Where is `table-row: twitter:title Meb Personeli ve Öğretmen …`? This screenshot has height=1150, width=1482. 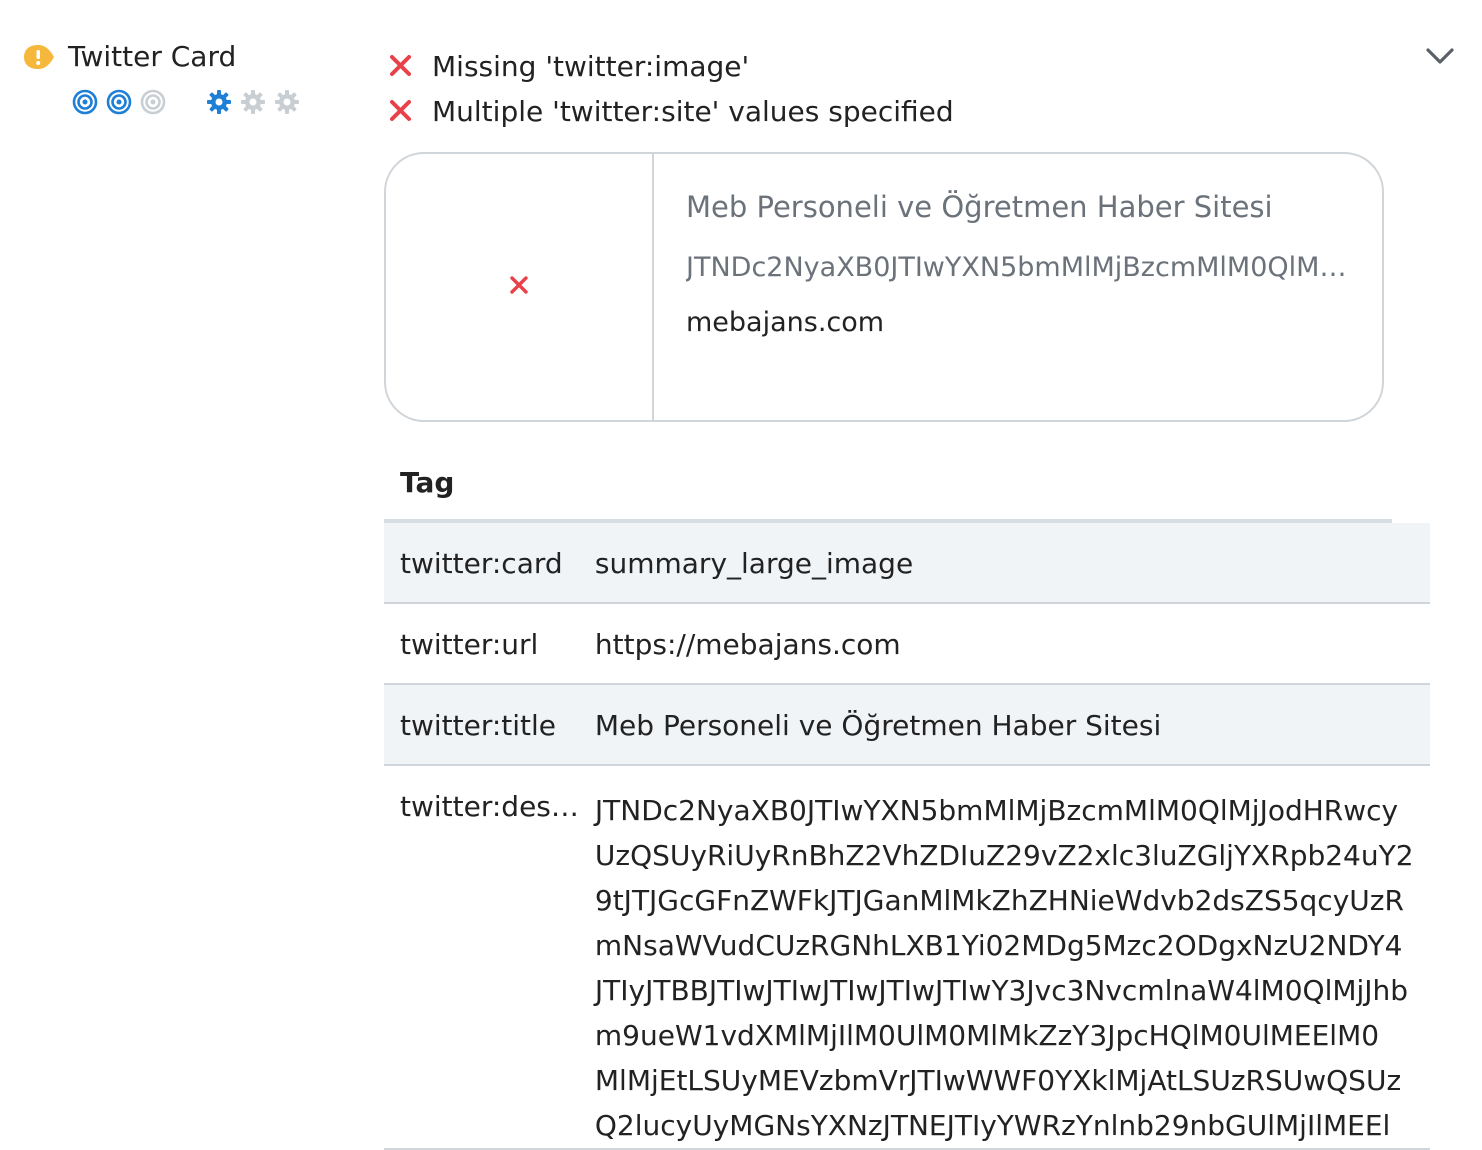 table-row: twitter:title Meb Personeli ve Öğretmen … is located at coordinates (907, 725).